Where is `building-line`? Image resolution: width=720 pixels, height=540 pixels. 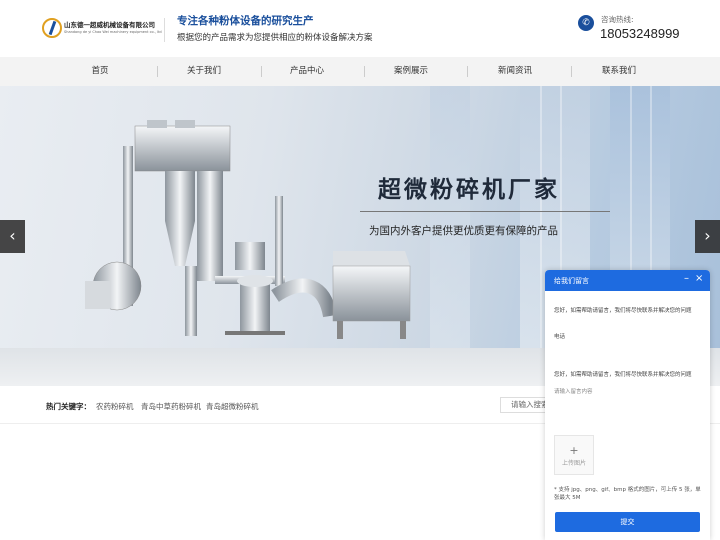 building-line is located at coordinates (541, 217).